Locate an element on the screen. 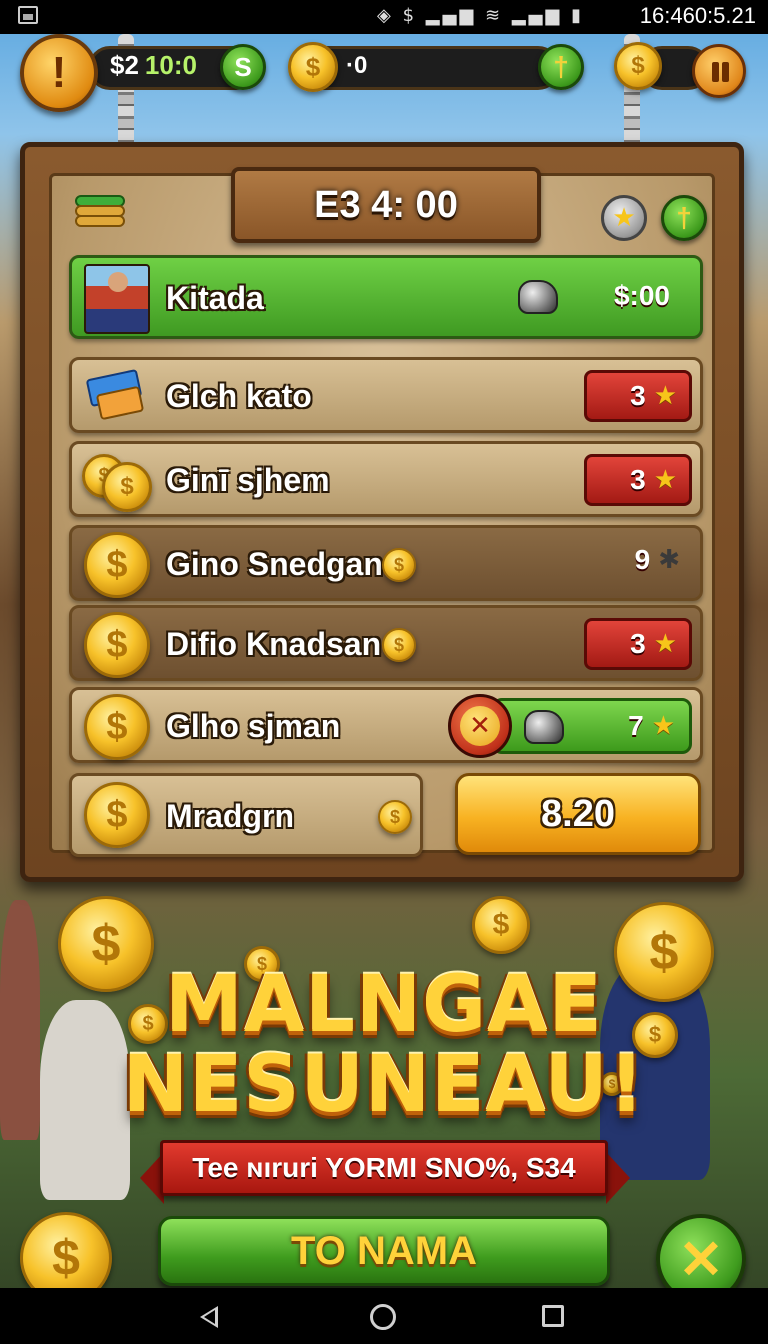 Image resolution: width=768 pixels, height=1344 pixels. coin-add-button: † is located at coordinates (561, 67).